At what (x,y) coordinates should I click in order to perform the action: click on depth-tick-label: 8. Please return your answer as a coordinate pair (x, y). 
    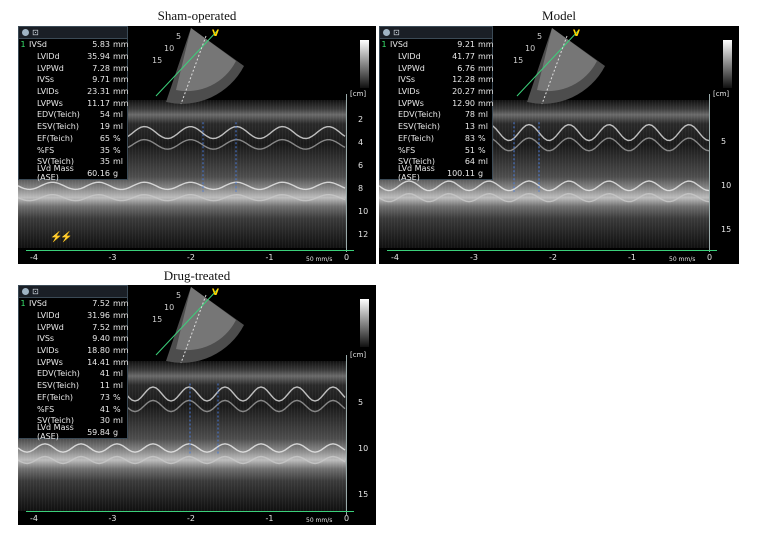
    Looking at the image, I should click on (361, 188).